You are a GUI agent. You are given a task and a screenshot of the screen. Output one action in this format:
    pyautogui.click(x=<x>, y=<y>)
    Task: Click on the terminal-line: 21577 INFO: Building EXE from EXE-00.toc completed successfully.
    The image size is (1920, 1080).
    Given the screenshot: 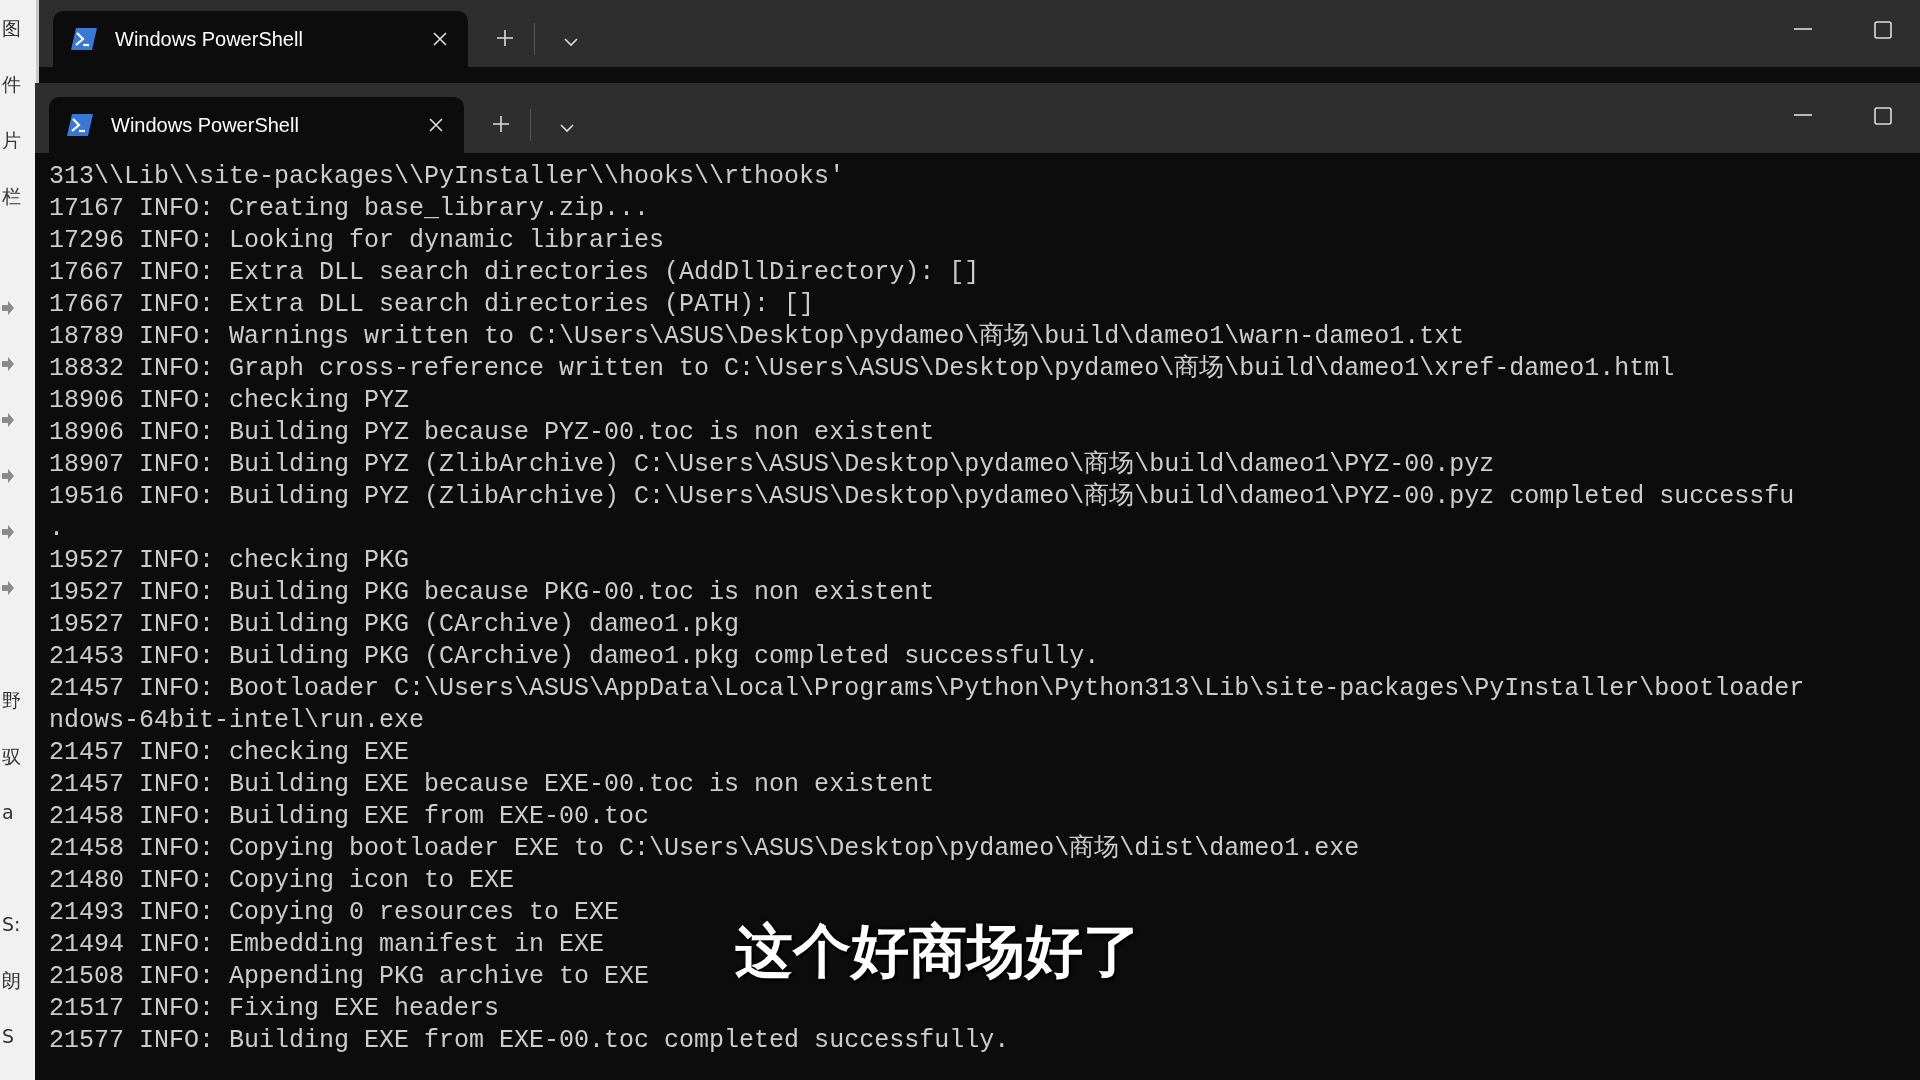 What is the action you would take?
    pyautogui.click(x=529, y=1041)
    